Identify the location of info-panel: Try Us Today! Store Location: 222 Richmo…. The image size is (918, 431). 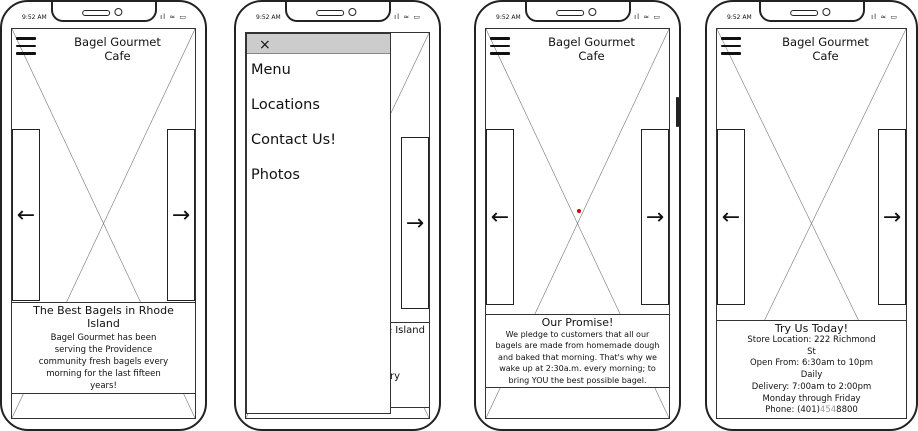
(811, 369).